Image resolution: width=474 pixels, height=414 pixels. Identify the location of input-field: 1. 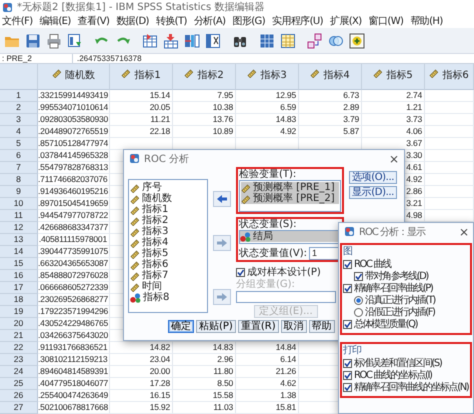
(325, 253).